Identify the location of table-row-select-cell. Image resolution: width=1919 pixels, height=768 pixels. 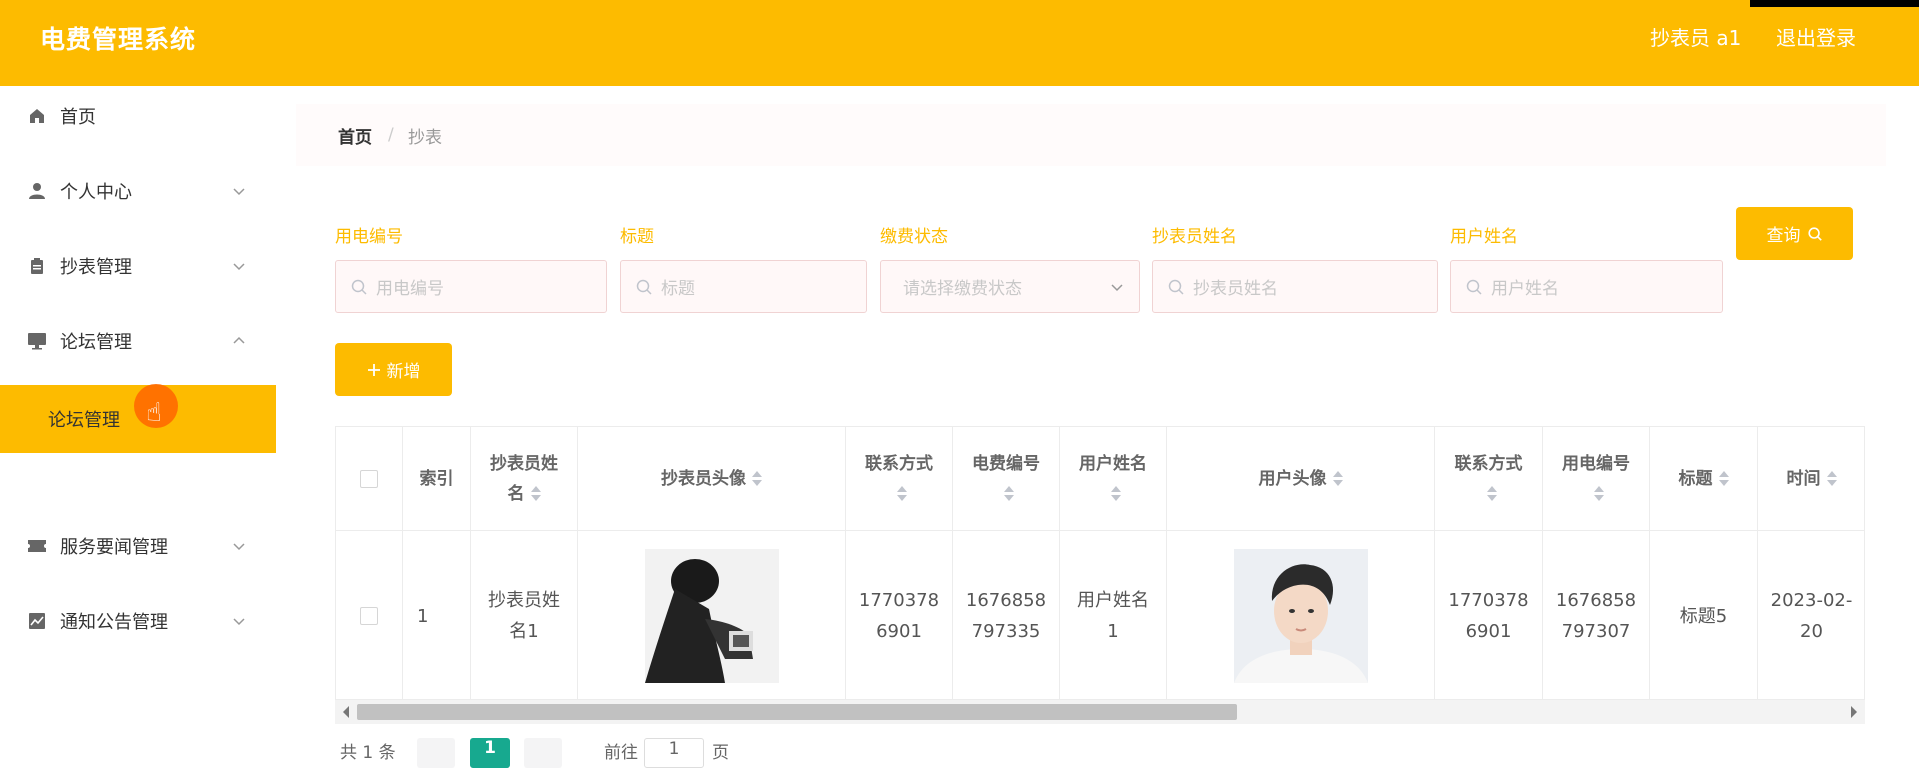
(369, 615).